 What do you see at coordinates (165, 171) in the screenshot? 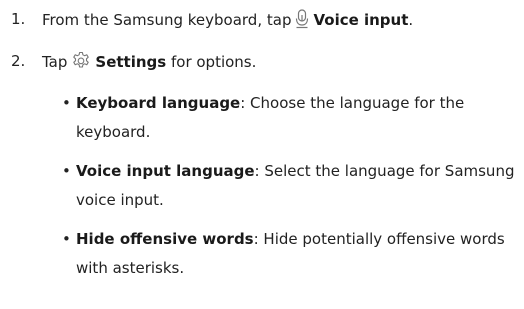
I see `option-term: Voice input language` at bounding box center [165, 171].